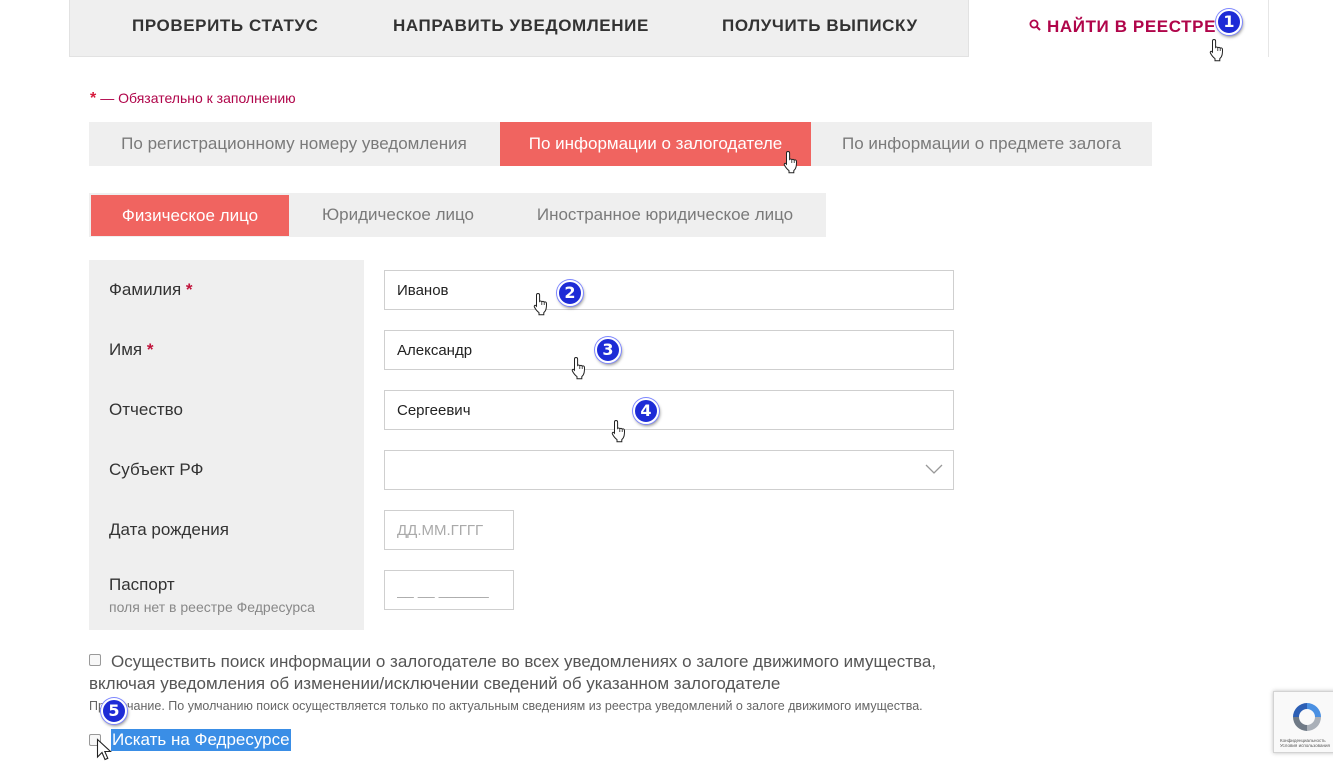 Image resolution: width=1333 pixels, height=762 pixels. I want to click on arrow-cursor-icon, so click(104, 749).